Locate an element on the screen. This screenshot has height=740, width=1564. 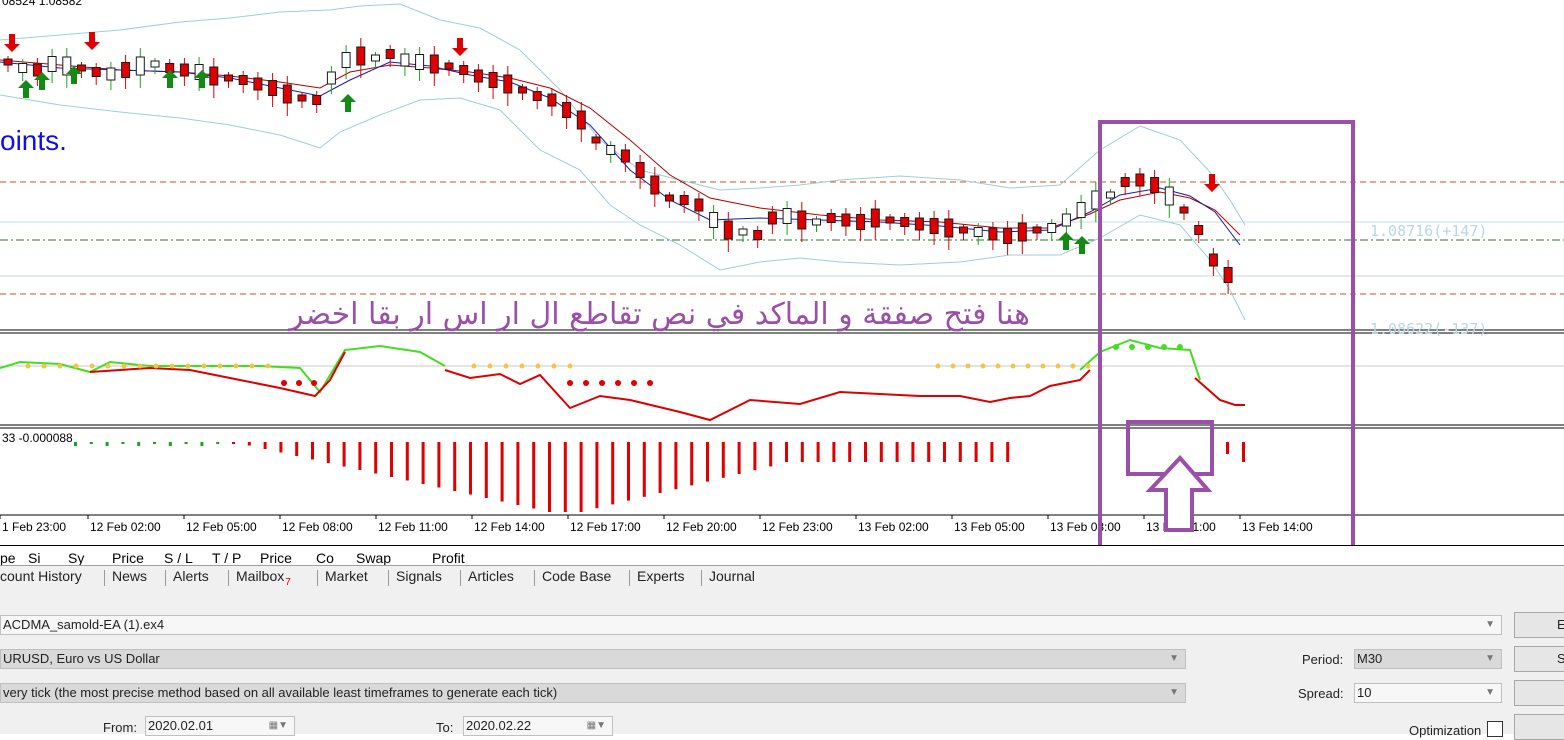
time-axis-label: 12 Feb 02:00 is located at coordinates (125, 527).